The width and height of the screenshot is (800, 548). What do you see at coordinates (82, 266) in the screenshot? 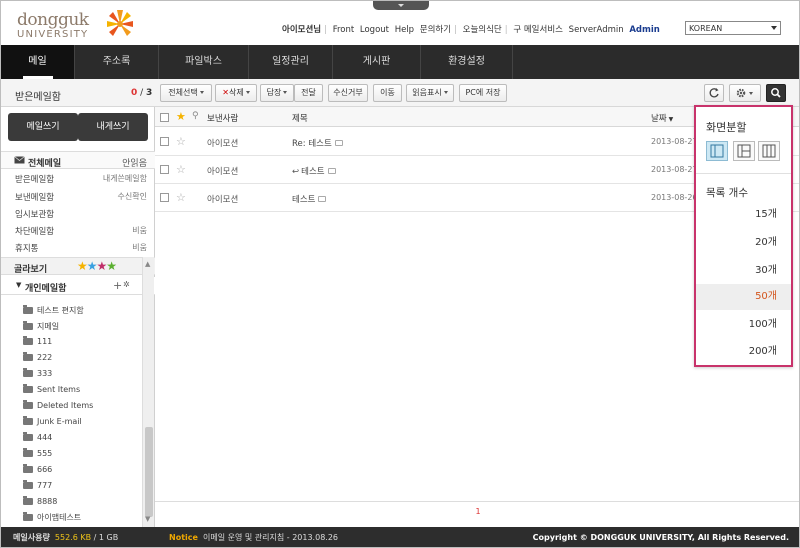
I see `yellow-star-icon: ★` at bounding box center [82, 266].